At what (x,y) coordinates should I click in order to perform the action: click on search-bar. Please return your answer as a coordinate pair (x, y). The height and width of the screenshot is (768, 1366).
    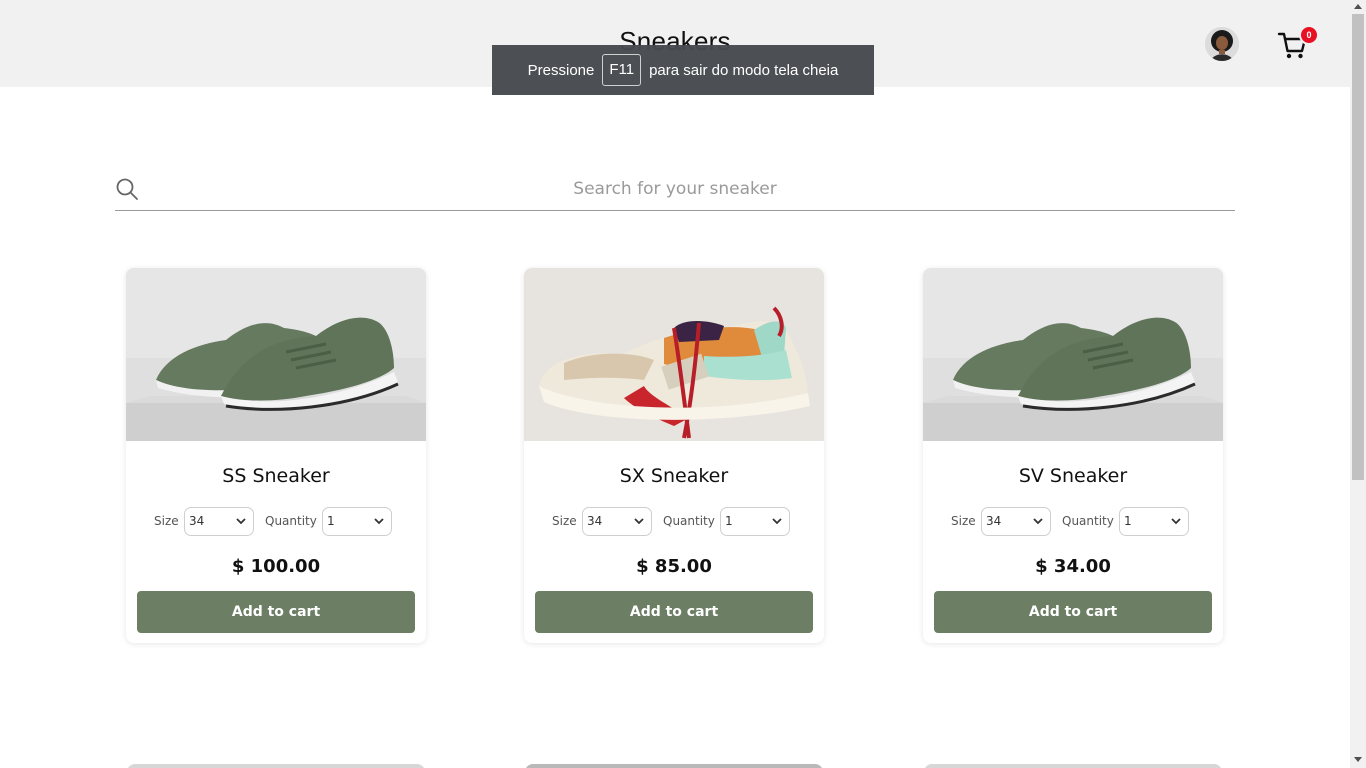
    Looking at the image, I should click on (675, 189).